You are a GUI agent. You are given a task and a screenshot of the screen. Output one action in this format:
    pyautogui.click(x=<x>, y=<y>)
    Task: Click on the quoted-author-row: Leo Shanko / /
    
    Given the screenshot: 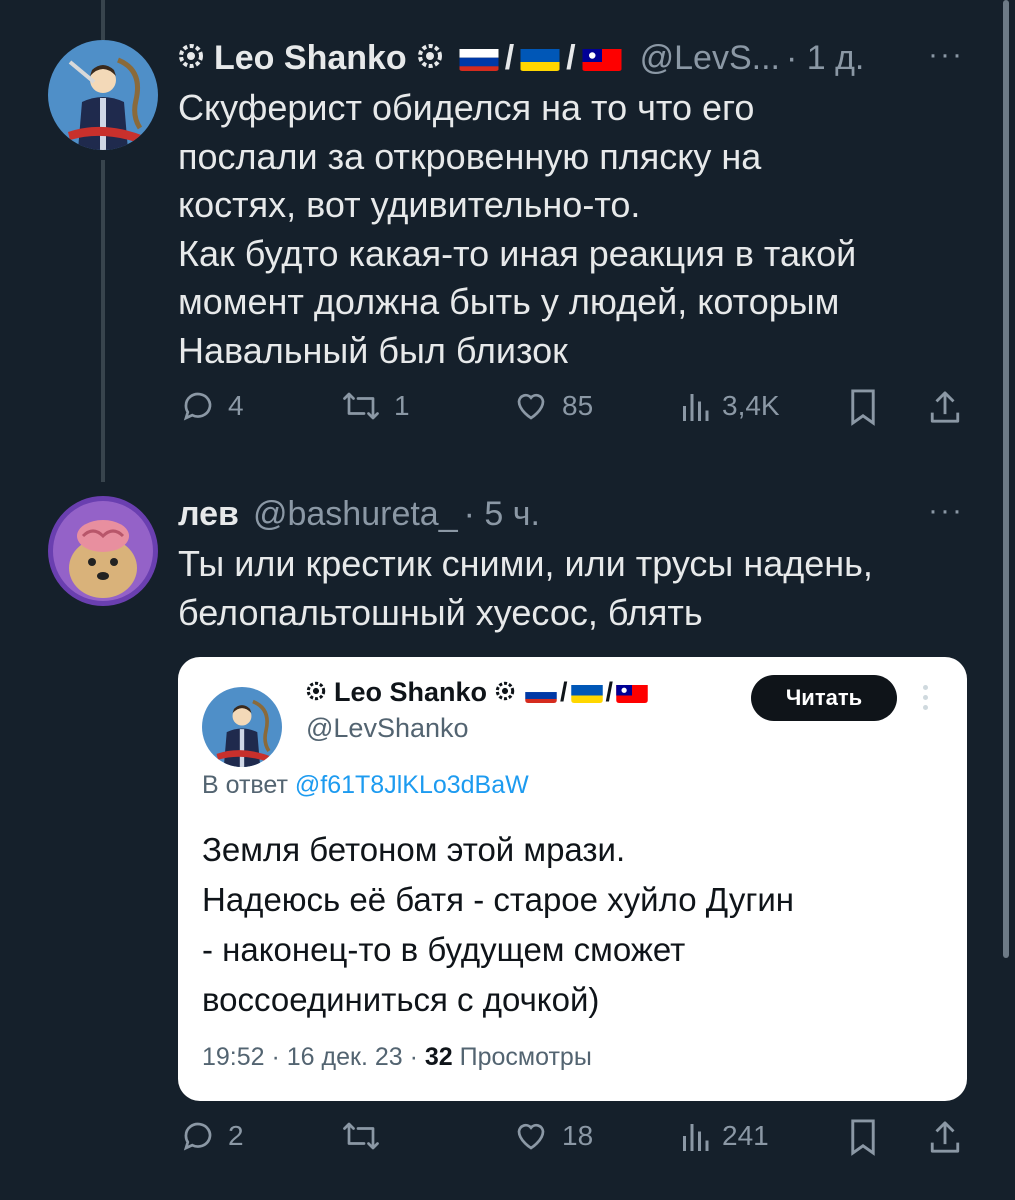 What is the action you would take?
    pyautogui.click(x=477, y=692)
    